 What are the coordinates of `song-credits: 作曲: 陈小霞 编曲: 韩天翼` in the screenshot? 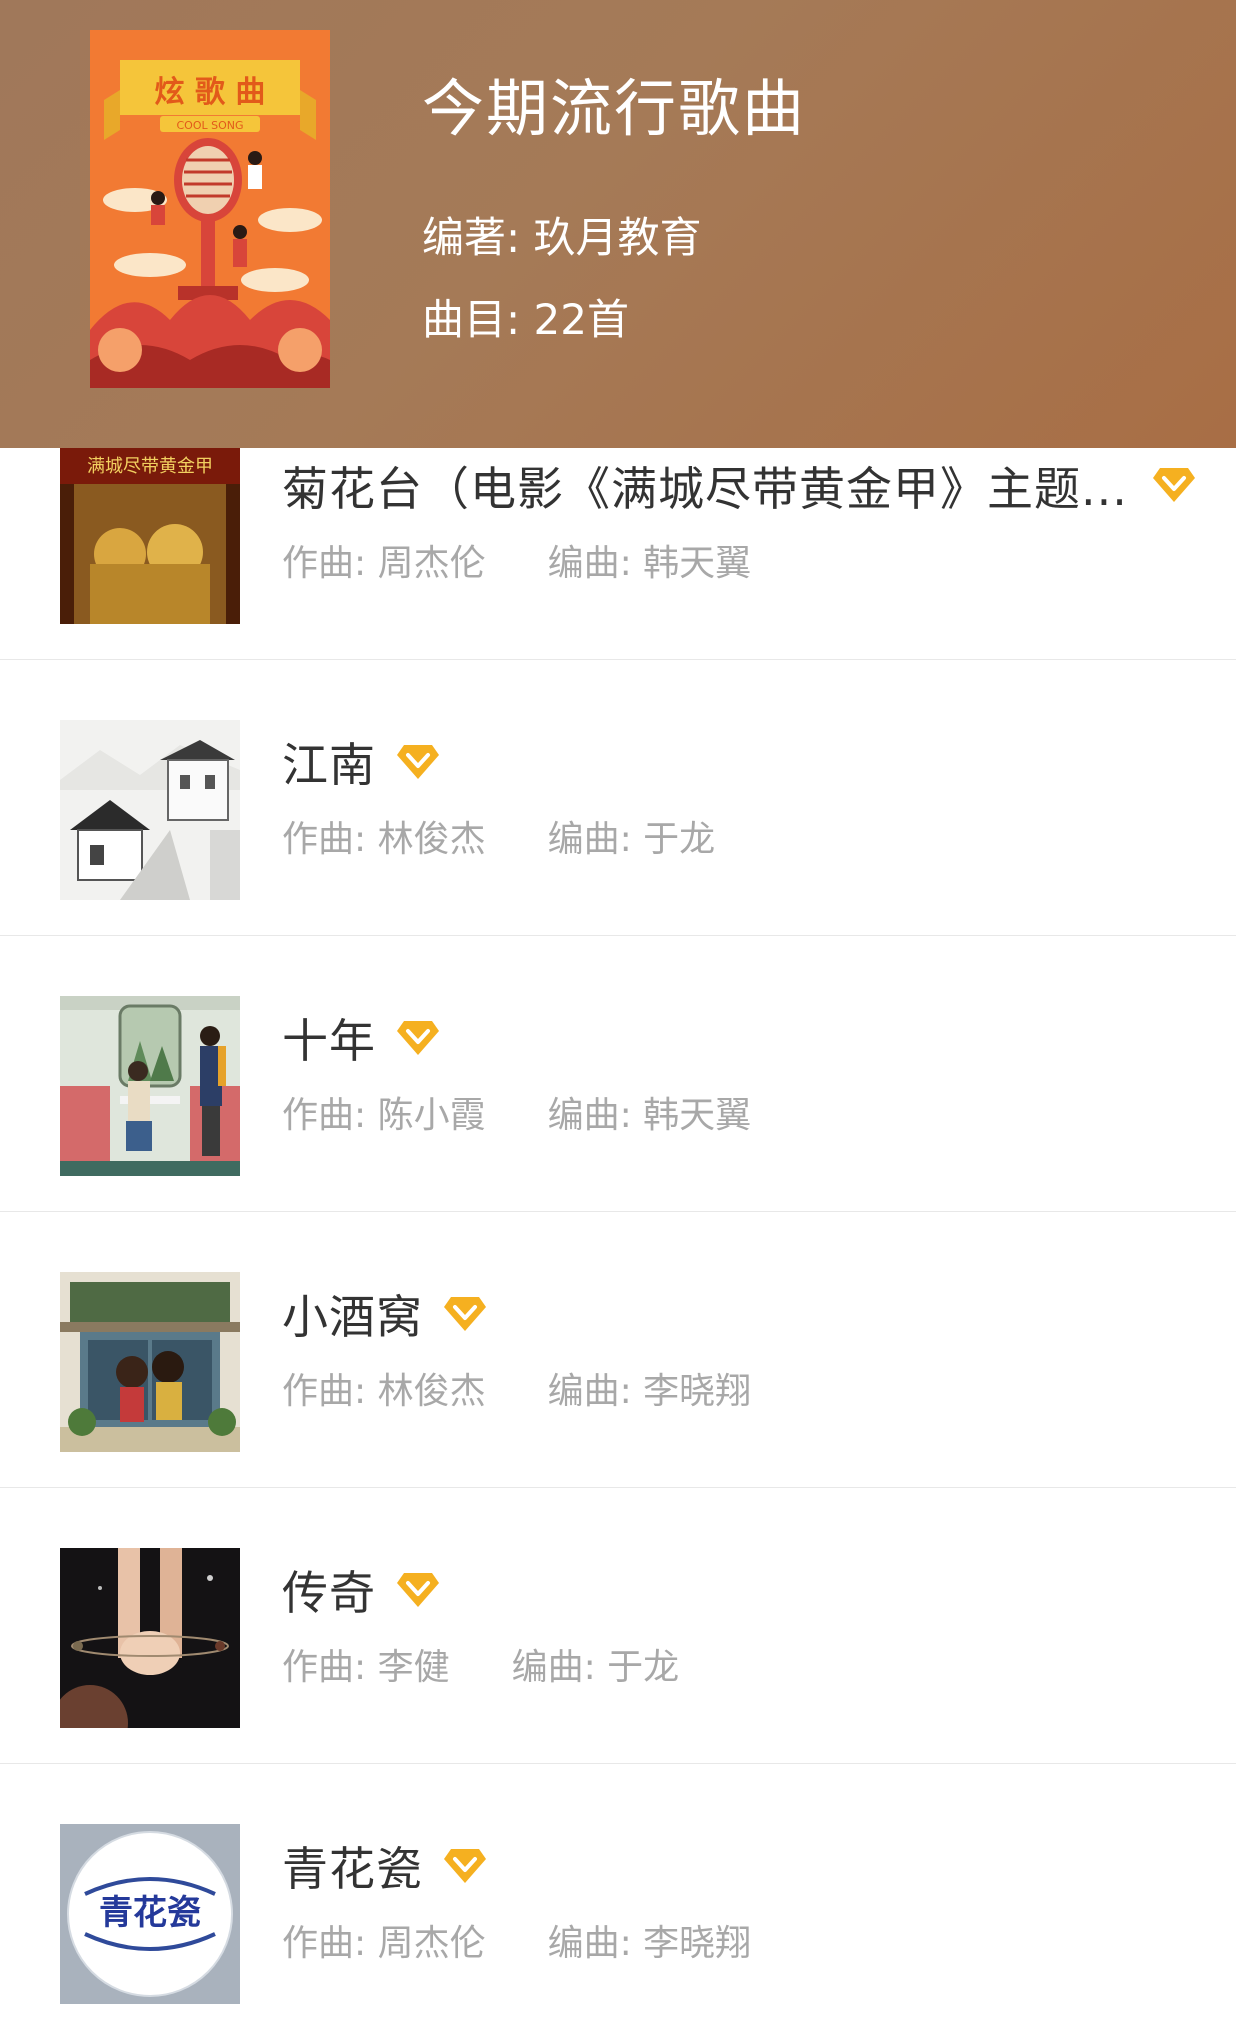 It's located at (516, 1112).